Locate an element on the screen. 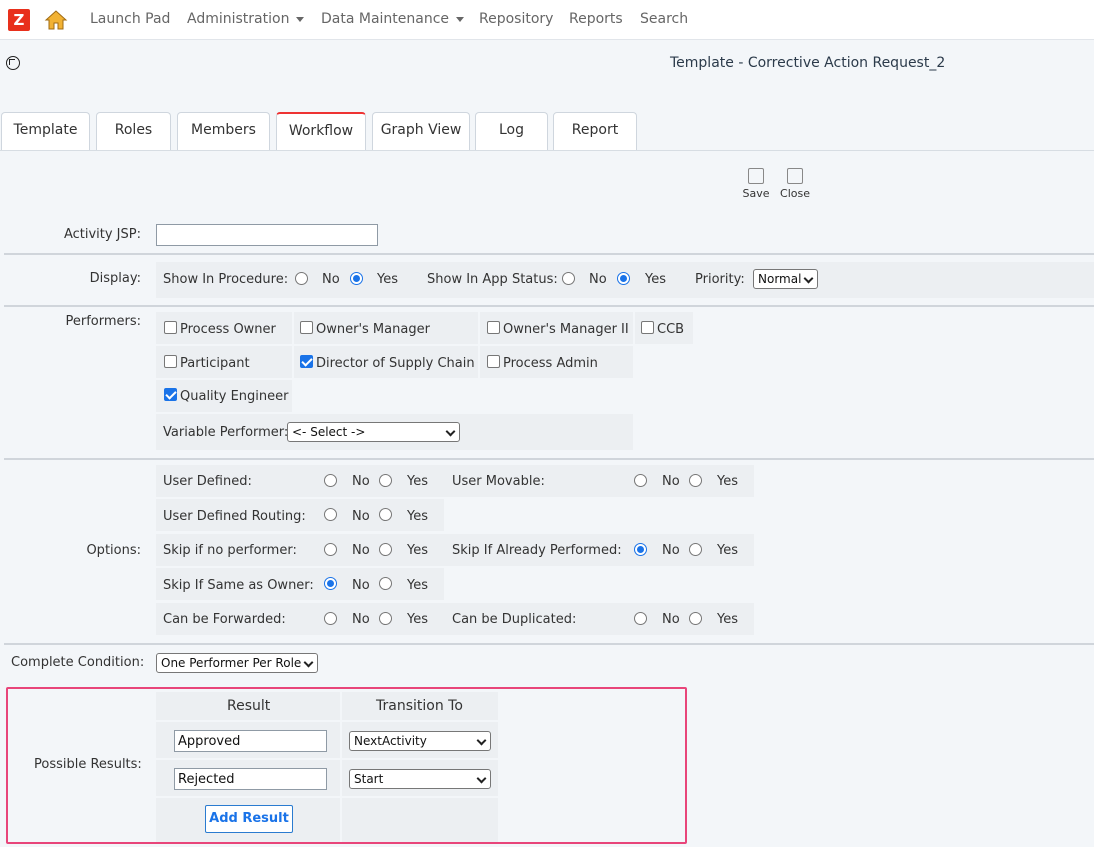  complete-condition-select: One Performer Per Role is located at coordinates (237, 663).